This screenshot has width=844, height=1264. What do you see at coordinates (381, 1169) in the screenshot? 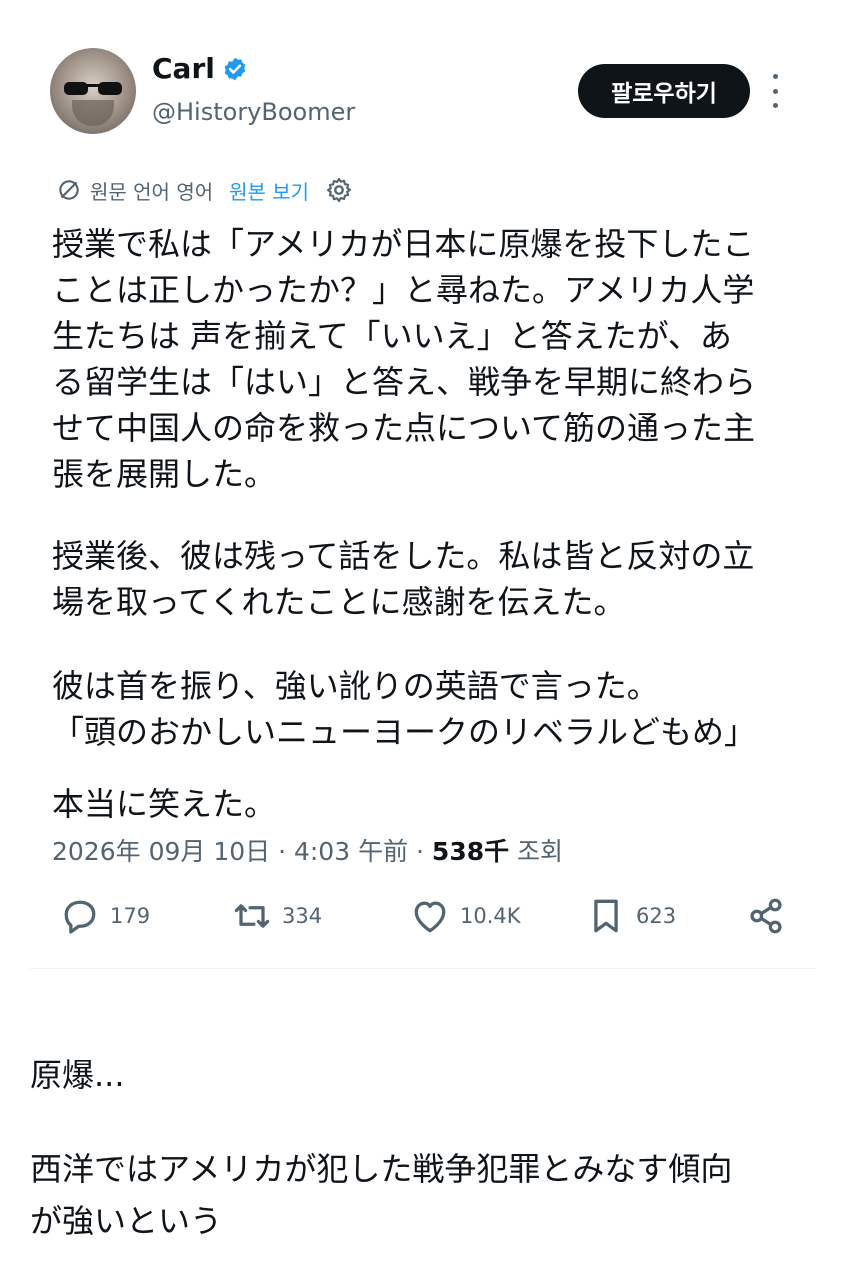
I see `reply-text-line: 西洋ではアメリカが犯した戦争犯罪とみなす傾向` at bounding box center [381, 1169].